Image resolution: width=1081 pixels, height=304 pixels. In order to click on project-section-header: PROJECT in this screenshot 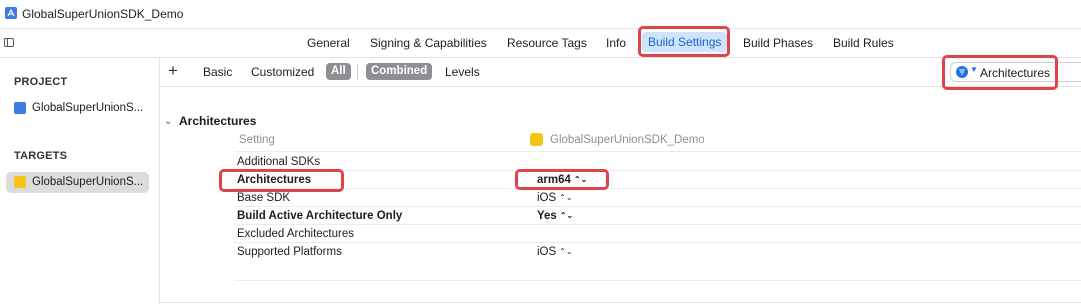, I will do `click(41, 82)`.